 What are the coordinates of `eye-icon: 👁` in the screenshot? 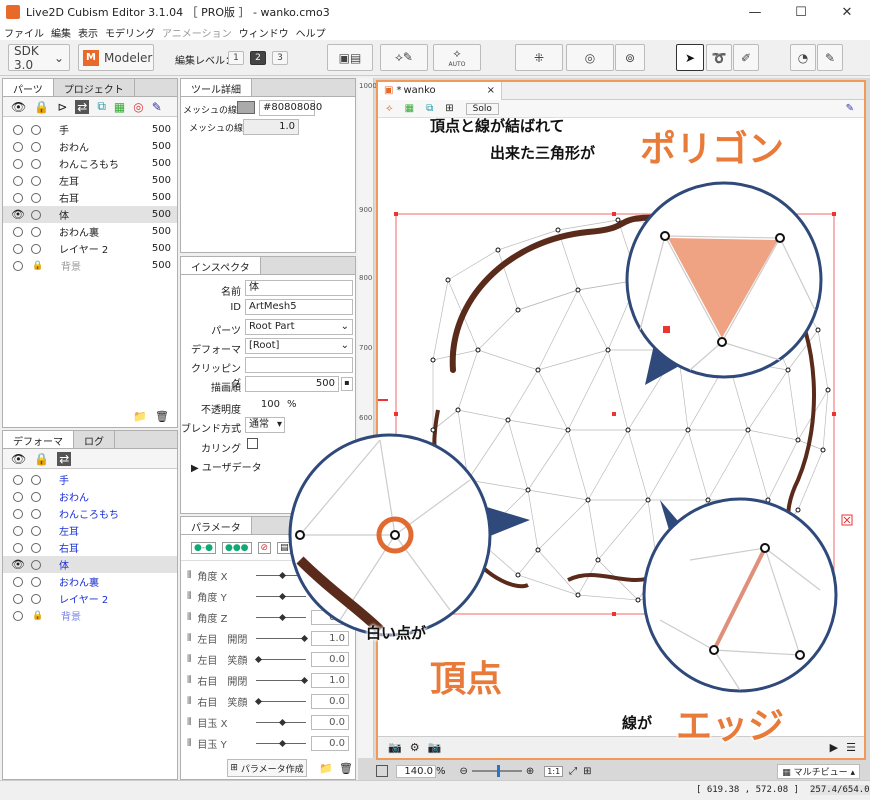 It's located at (18, 564).